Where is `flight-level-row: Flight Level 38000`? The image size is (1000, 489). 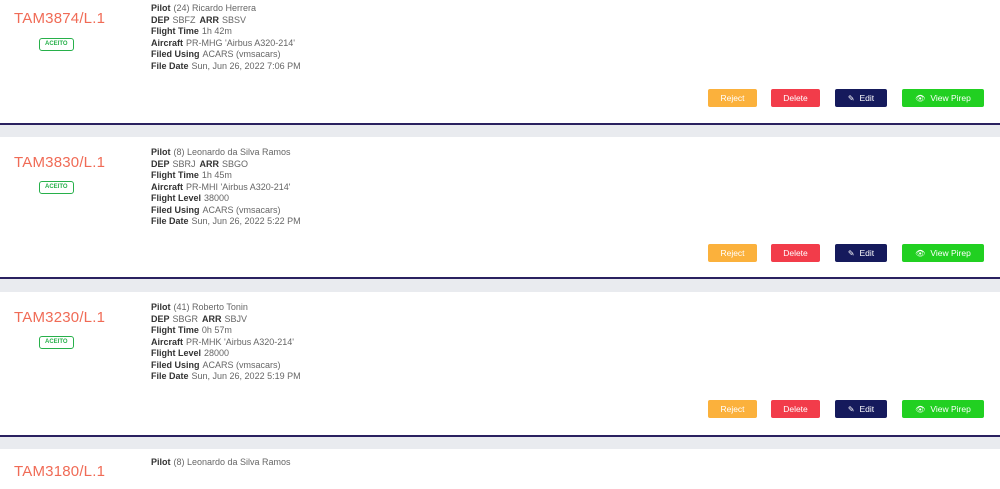
flight-level-row: Flight Level 38000 is located at coordinates (190, 198).